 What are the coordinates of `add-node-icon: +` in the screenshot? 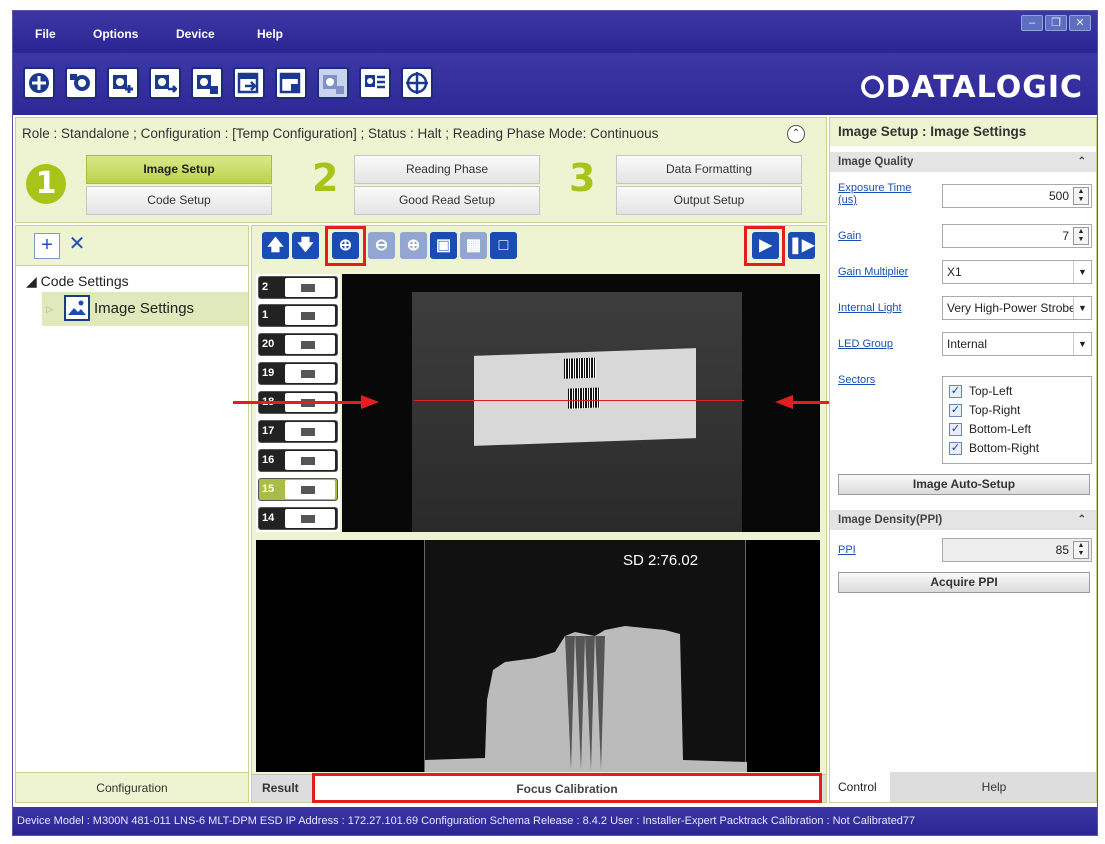 It's located at (47, 246).